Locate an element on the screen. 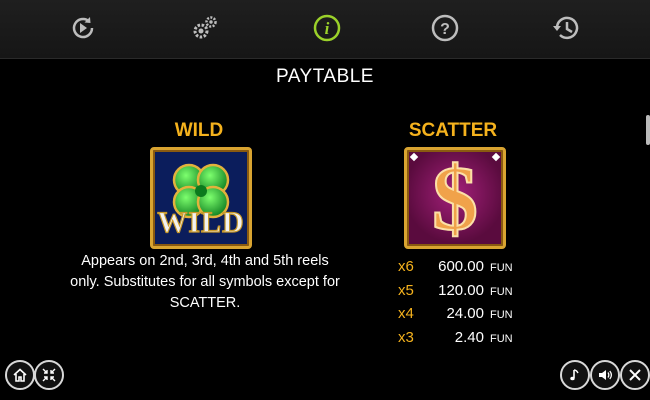 Image resolution: width=650 pixels, height=400 pixels. wild-symbol: WILD is located at coordinates (201, 198).